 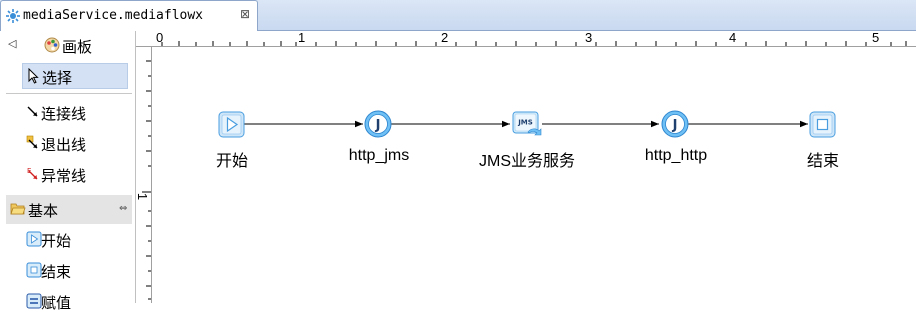 I want to click on drawer-basic-label: 基本, so click(x=43, y=211).